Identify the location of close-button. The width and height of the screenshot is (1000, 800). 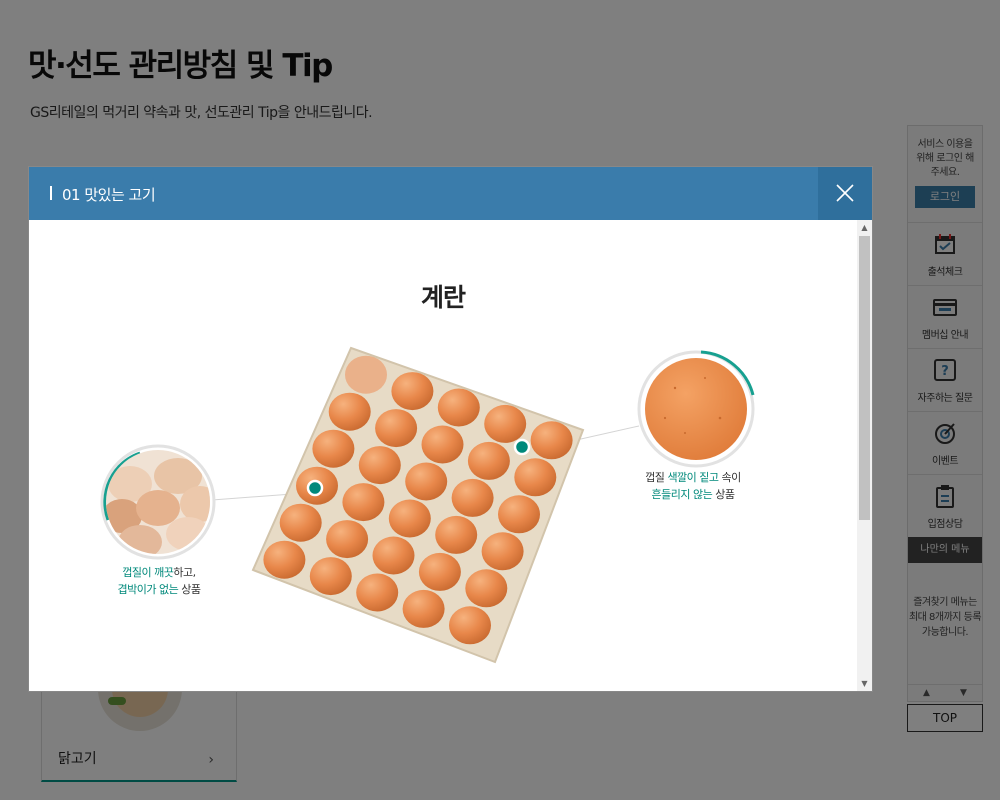
(845, 193).